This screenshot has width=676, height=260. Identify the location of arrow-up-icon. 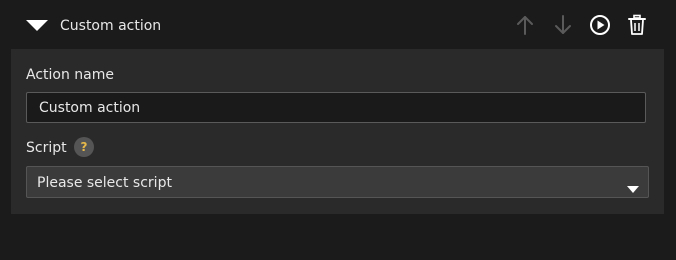
(525, 25).